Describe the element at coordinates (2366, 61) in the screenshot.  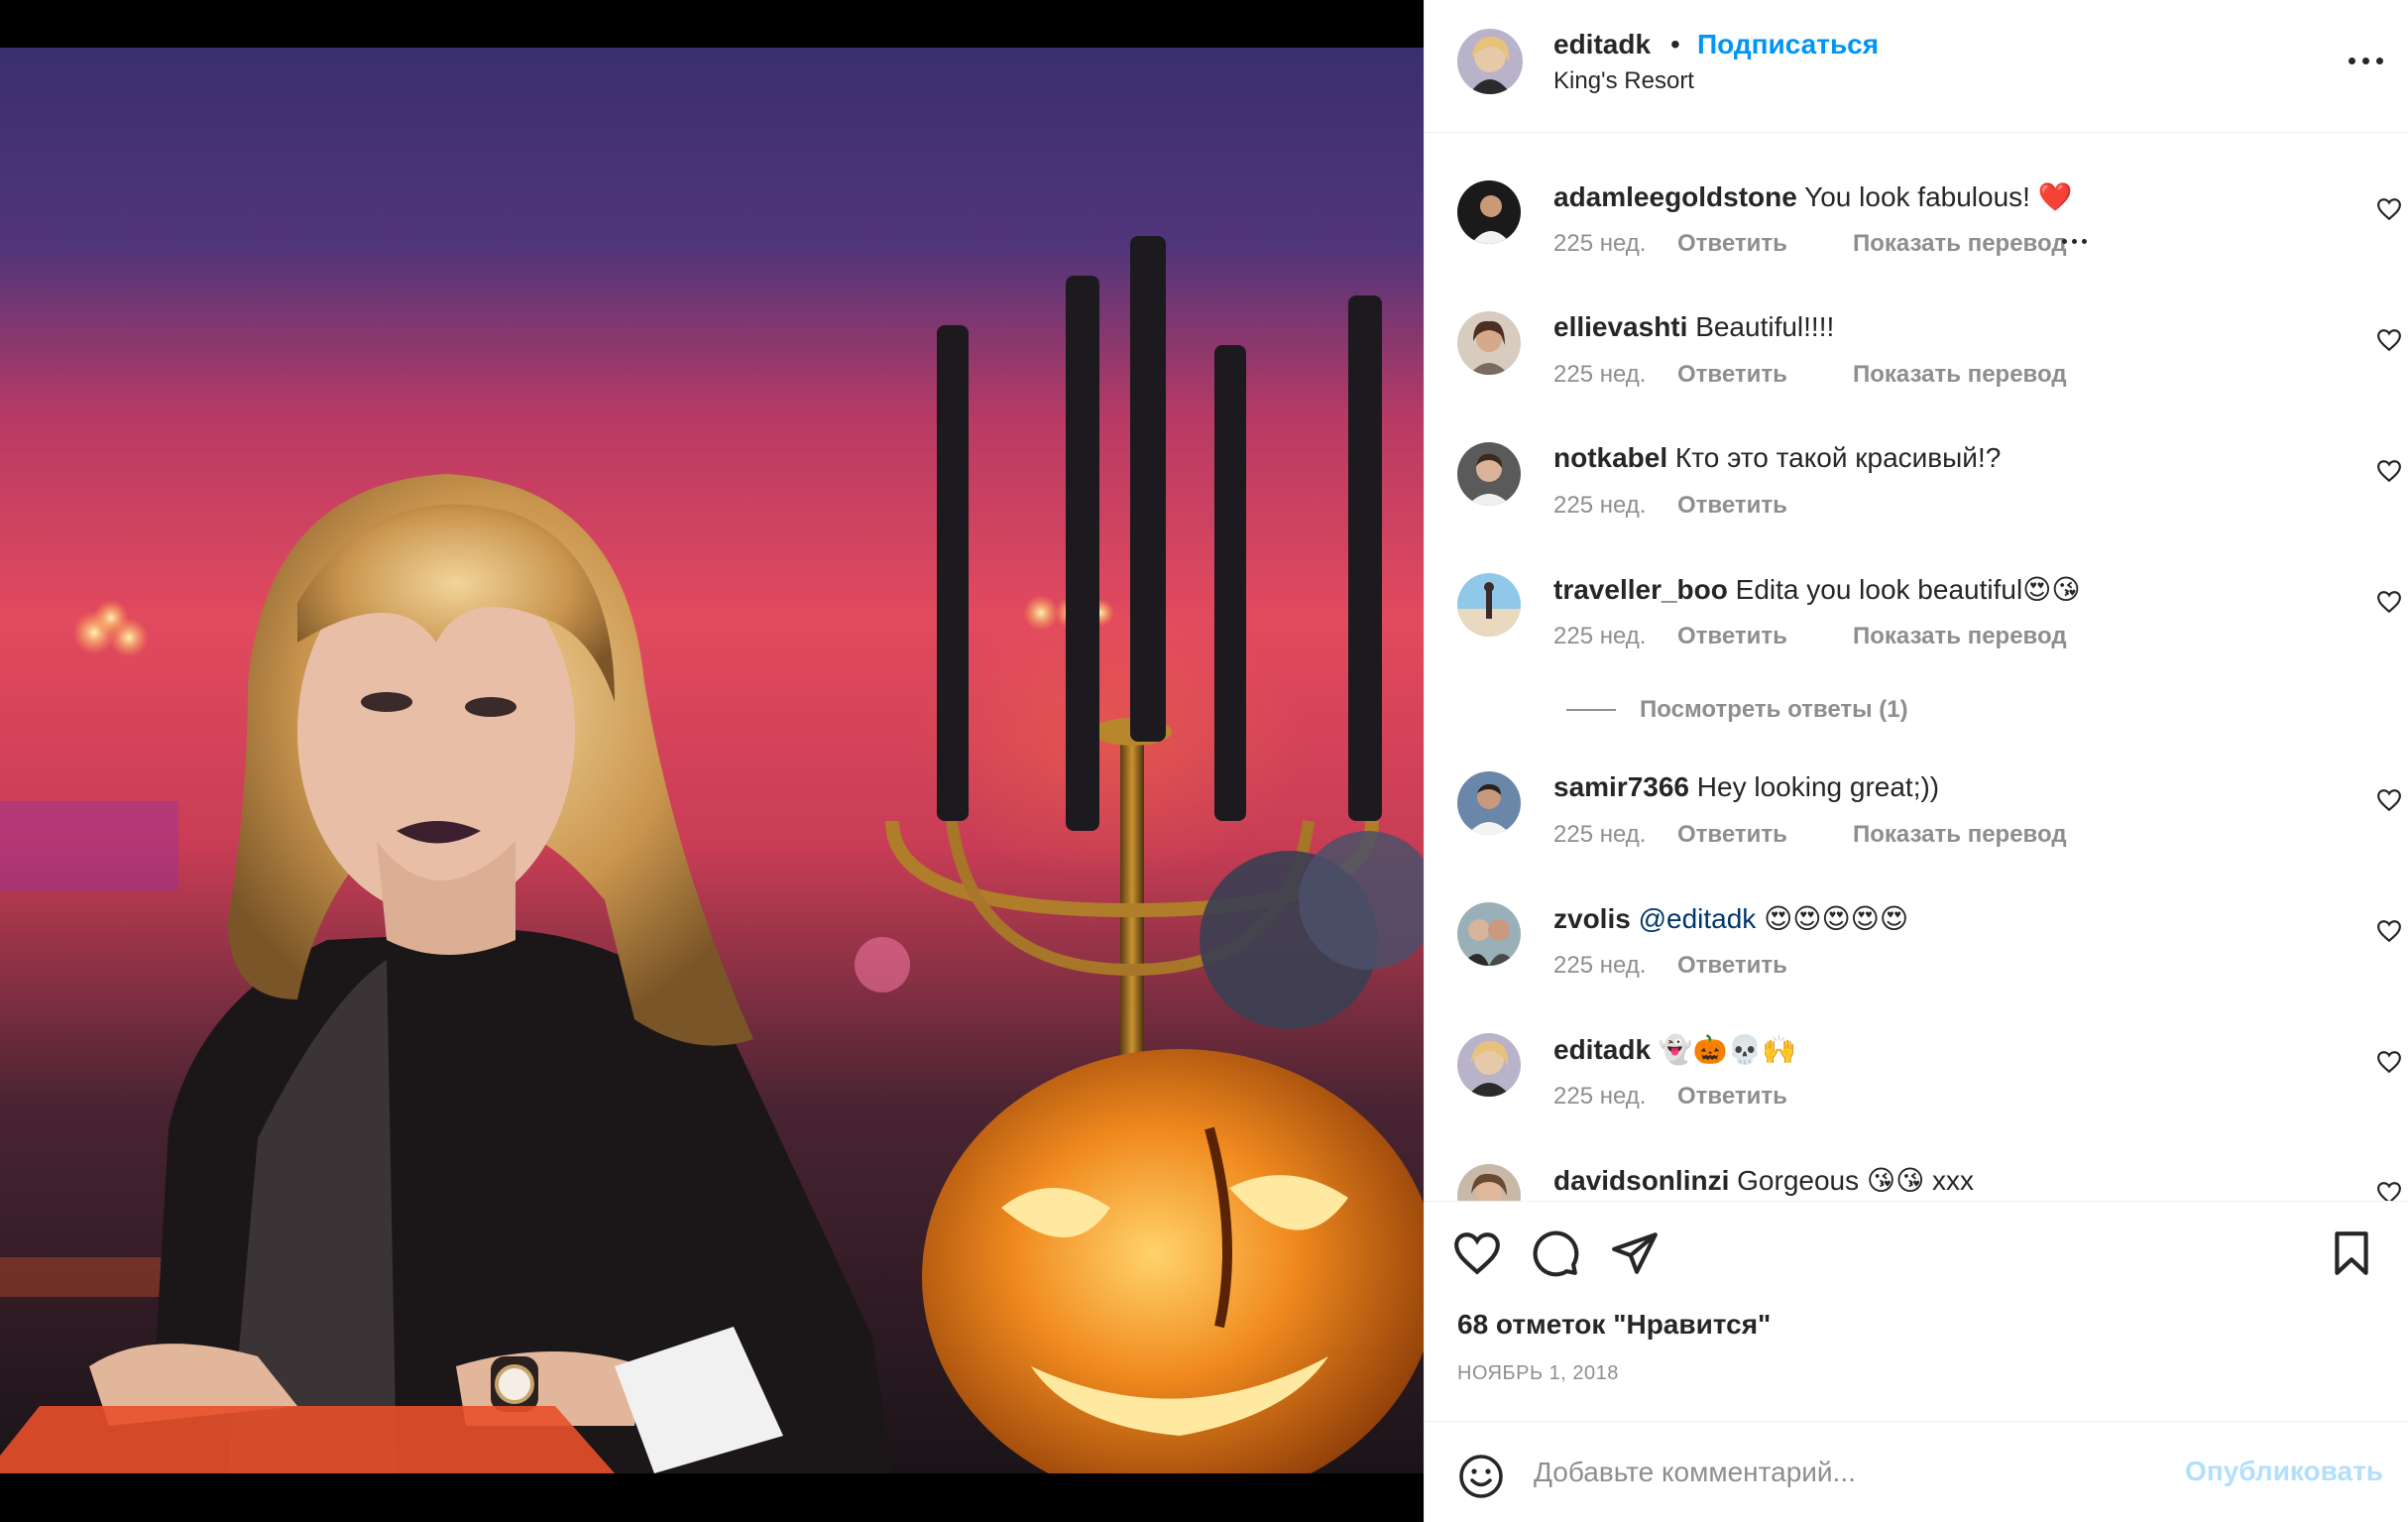
I see `more-options-icon` at that location.